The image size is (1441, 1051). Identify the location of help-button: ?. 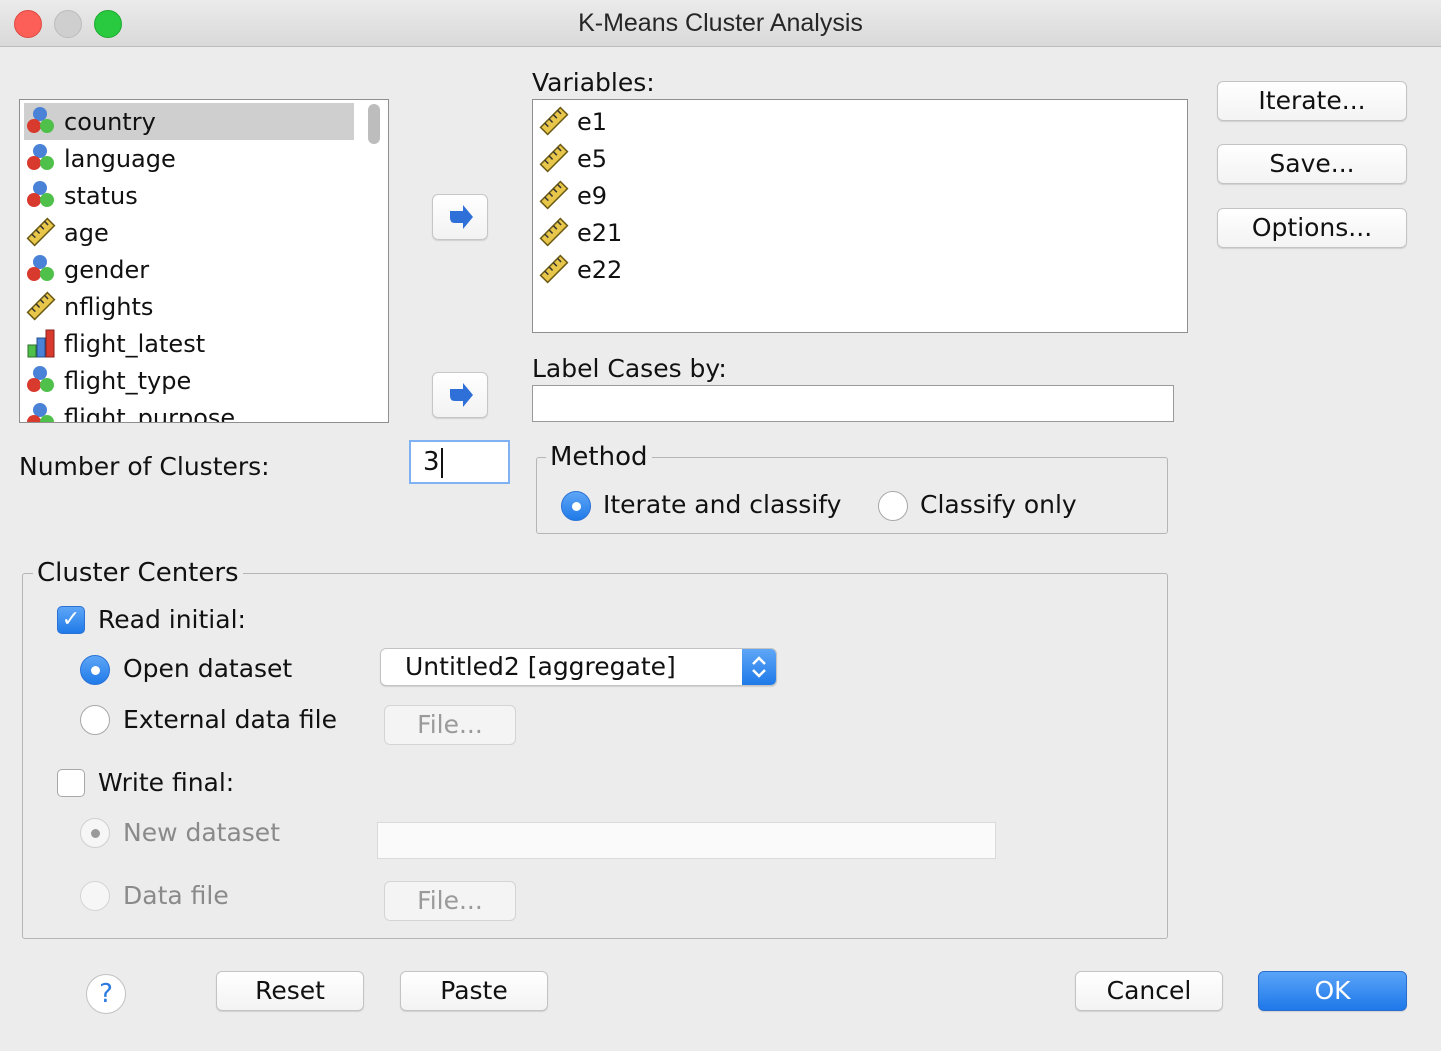
(106, 994).